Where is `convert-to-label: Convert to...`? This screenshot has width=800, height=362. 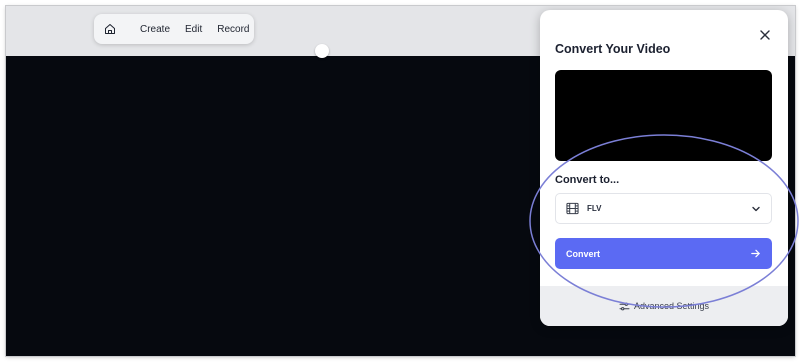 convert-to-label: Convert to... is located at coordinates (587, 180).